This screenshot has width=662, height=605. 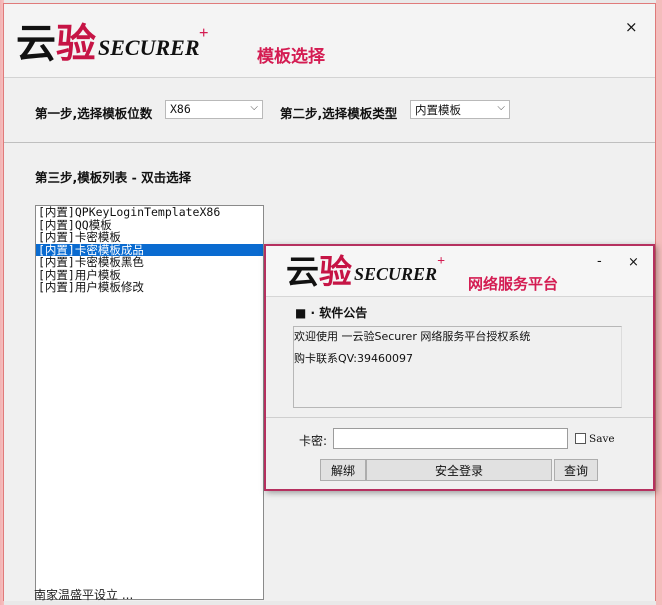 What do you see at coordinates (353, 358) in the screenshot?
I see `notice-line-contact: 购卡联系QV:39460097` at bounding box center [353, 358].